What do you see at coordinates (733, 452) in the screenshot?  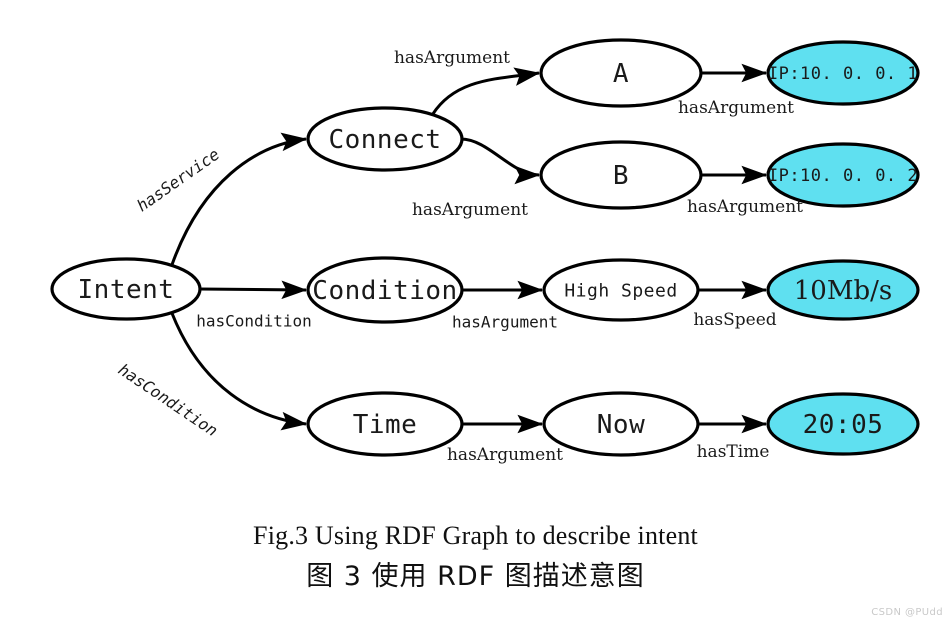 I see `edge-label-now-clock: hasTime` at bounding box center [733, 452].